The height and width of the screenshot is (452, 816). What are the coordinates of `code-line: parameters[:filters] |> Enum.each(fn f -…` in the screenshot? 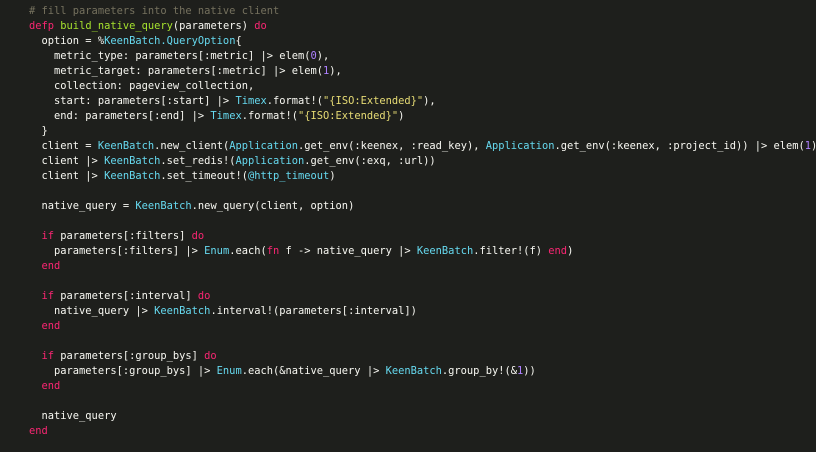 It's located at (422, 251).